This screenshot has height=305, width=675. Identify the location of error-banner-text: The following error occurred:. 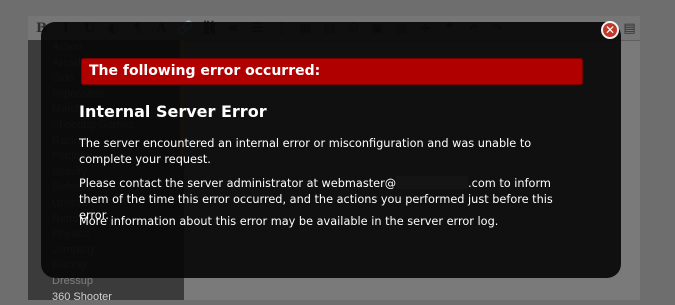
(204, 71).